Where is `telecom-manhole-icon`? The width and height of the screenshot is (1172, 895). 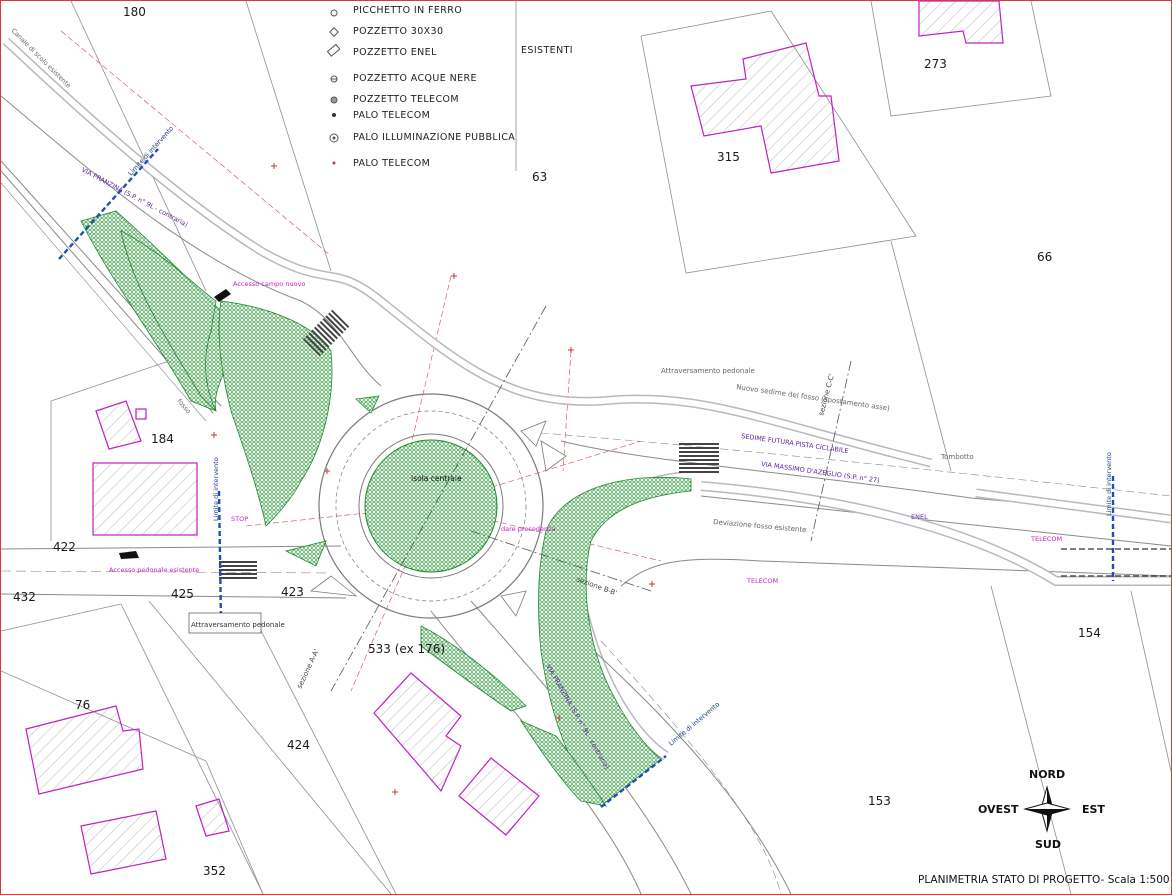
telecom-manhole-icon is located at coordinates (334, 100).